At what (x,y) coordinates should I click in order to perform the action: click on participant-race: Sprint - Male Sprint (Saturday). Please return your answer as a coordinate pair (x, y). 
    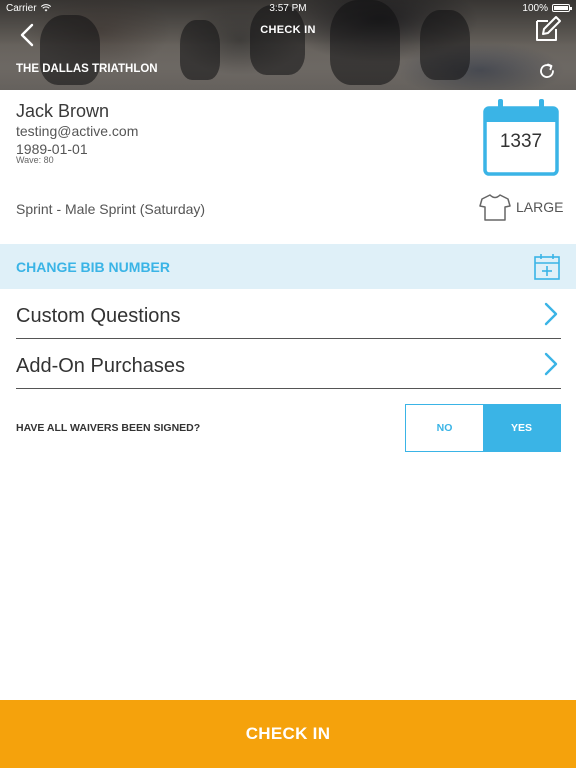
    Looking at the image, I should click on (111, 209).